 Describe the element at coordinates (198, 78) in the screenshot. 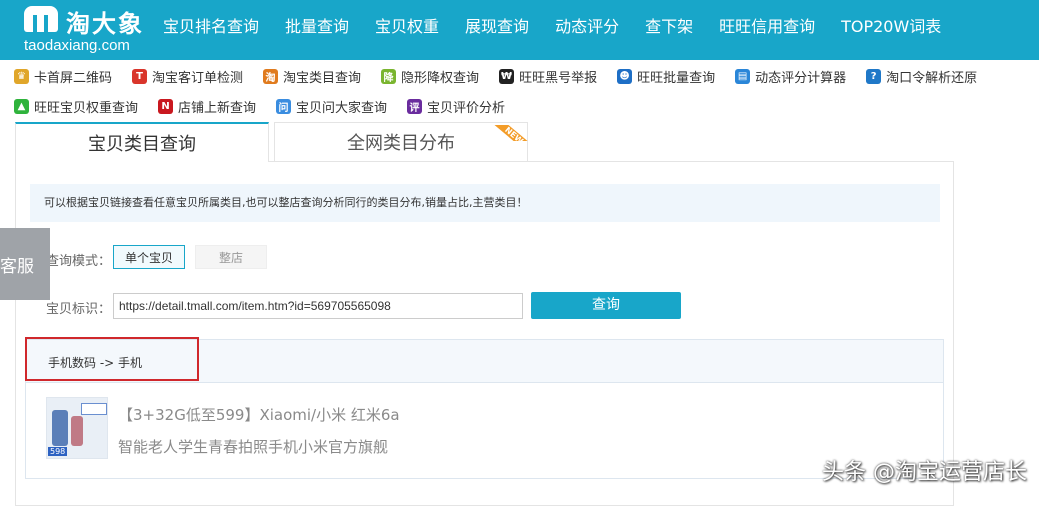

I see `tool-link-label: 淘宝客订单检测` at that location.